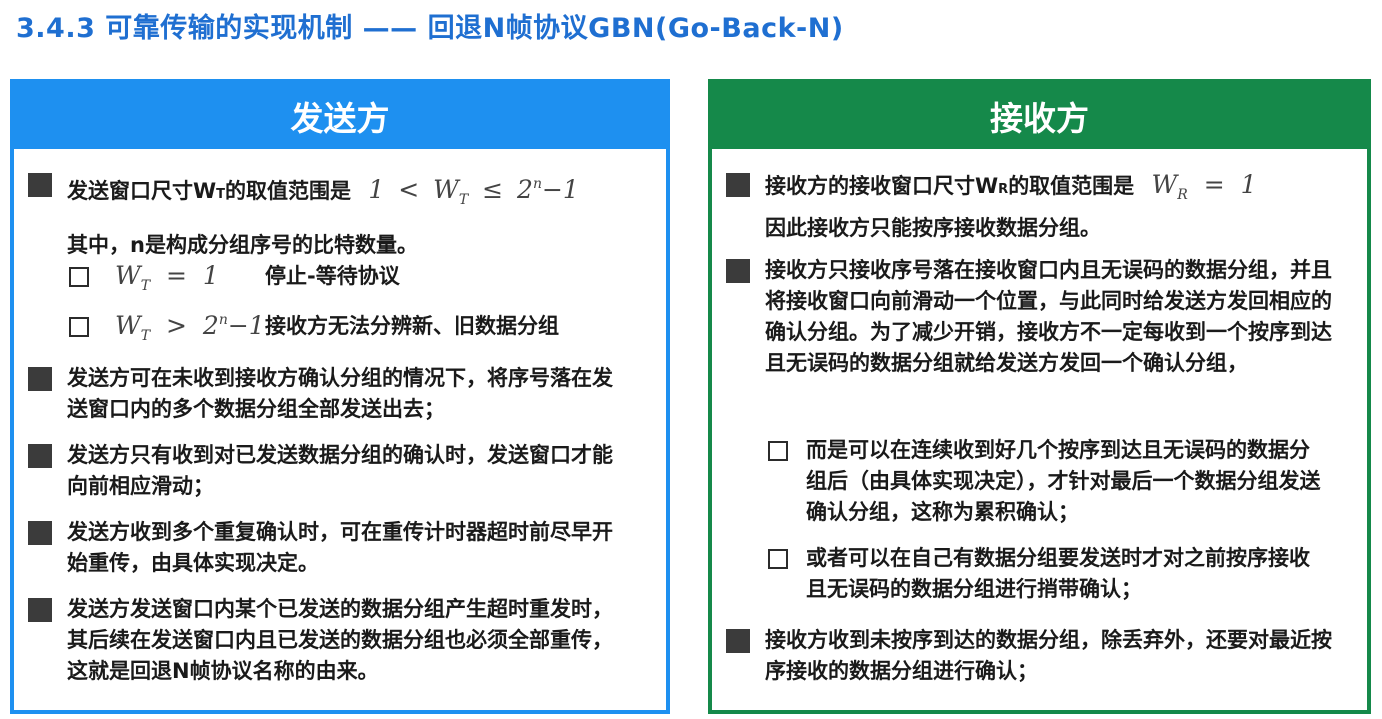 Image resolution: width=1382 pixels, height=719 pixels. I want to click on receiver-window-range-formula: WR = 1, so click(1204, 186).